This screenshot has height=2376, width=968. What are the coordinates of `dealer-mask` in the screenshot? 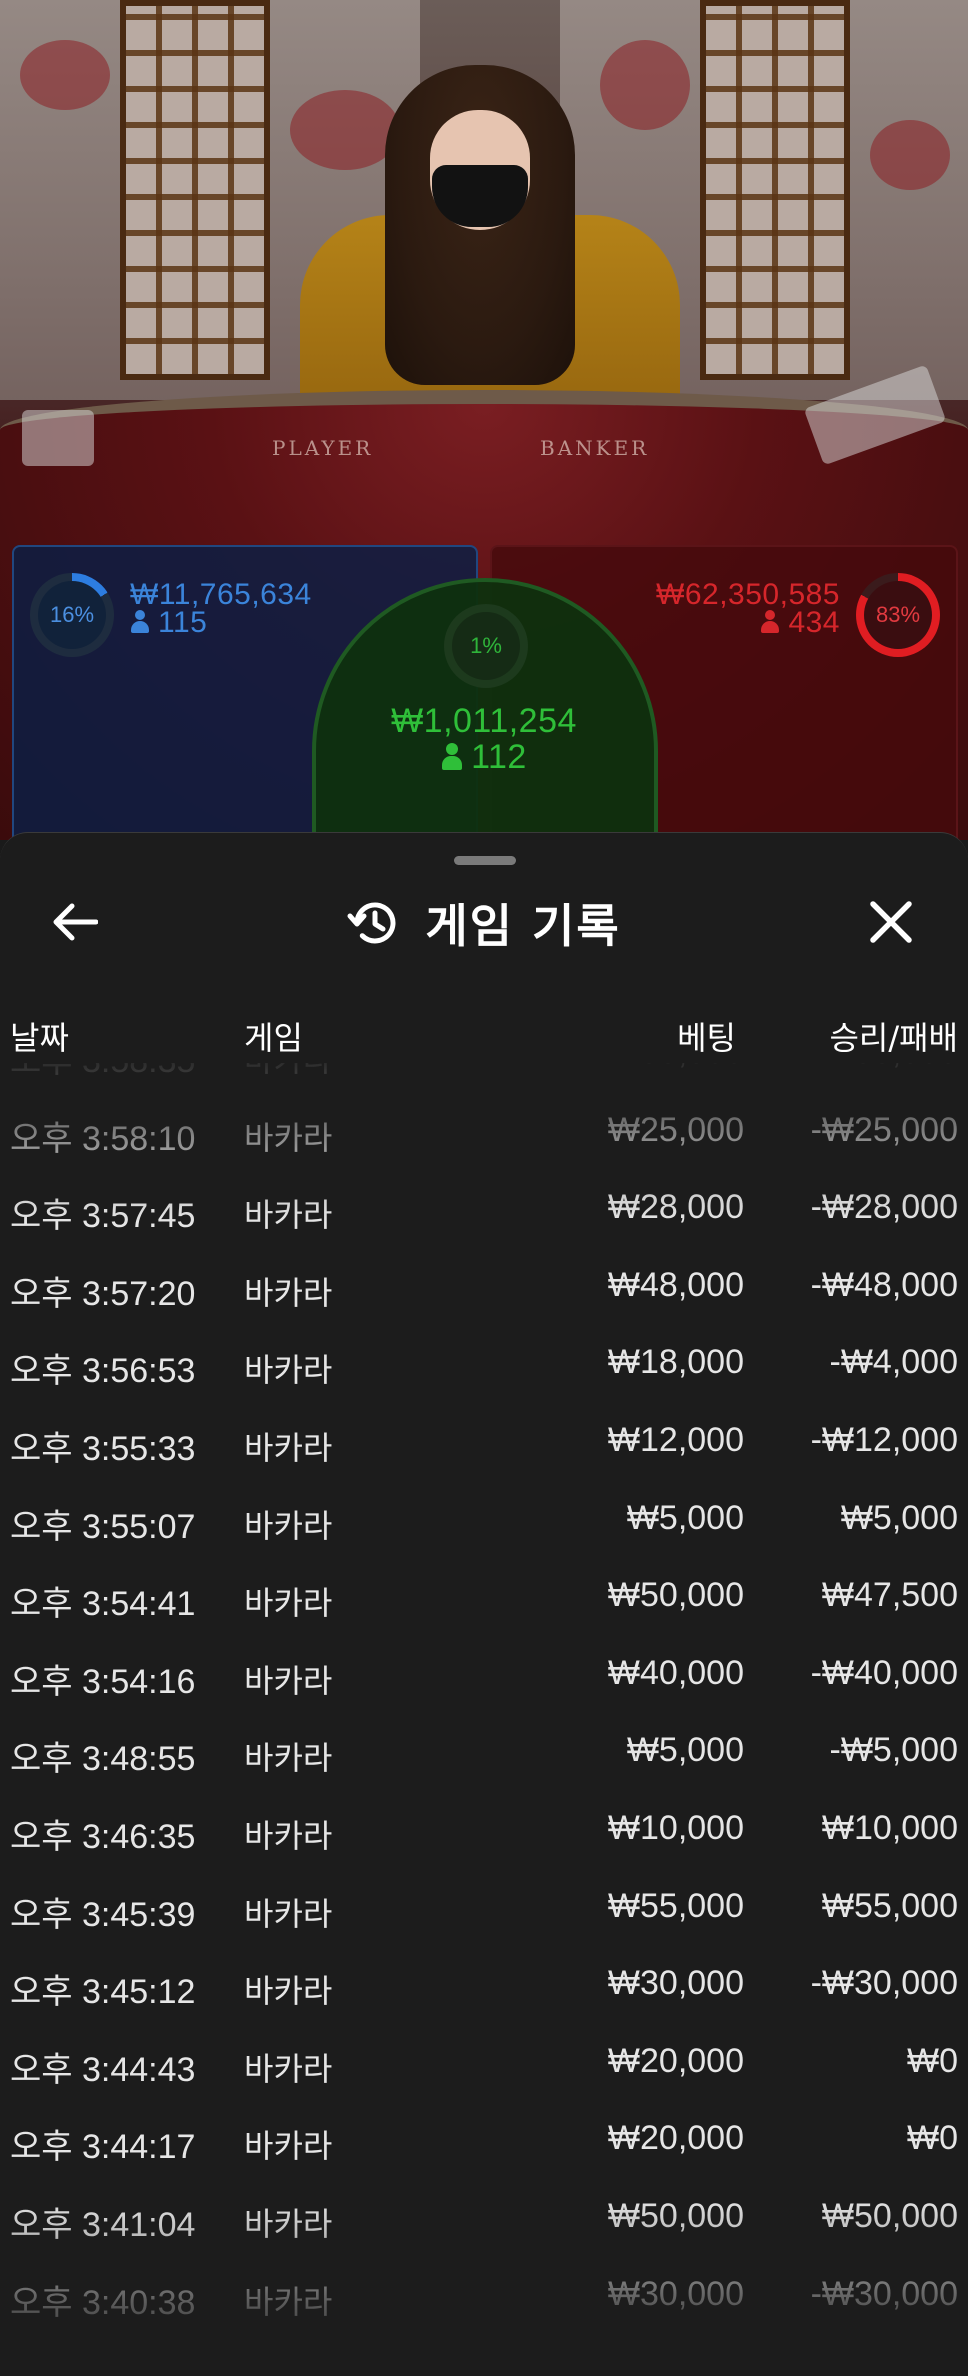 It's located at (480, 196).